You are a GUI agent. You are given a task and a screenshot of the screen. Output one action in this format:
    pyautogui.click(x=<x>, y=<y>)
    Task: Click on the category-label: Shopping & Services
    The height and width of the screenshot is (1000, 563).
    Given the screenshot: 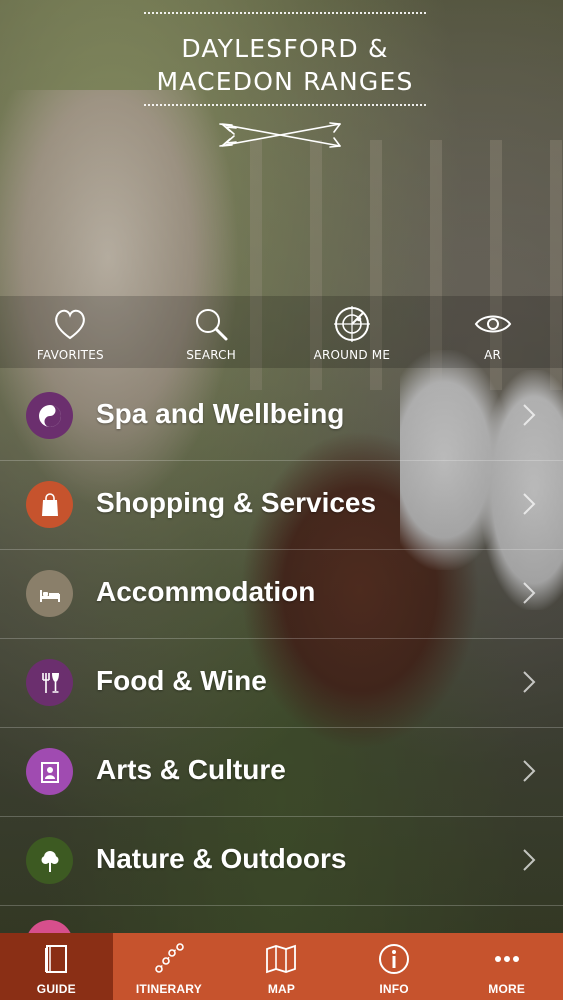 What is the action you would take?
    pyautogui.click(x=236, y=502)
    